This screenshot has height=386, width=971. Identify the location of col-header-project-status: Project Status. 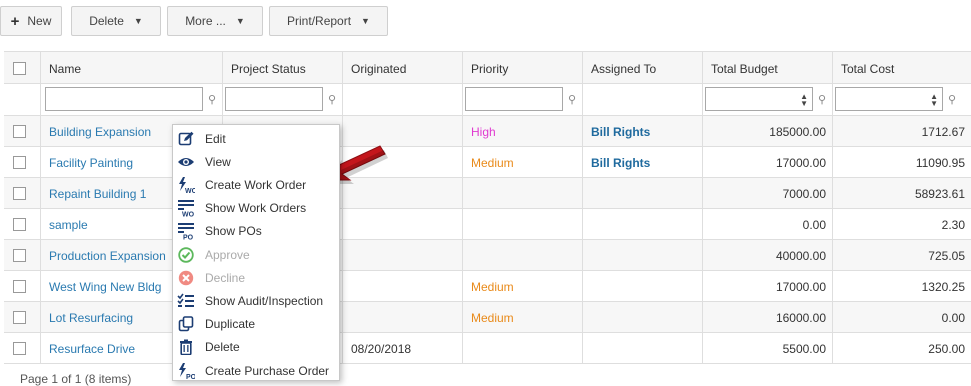
(283, 68).